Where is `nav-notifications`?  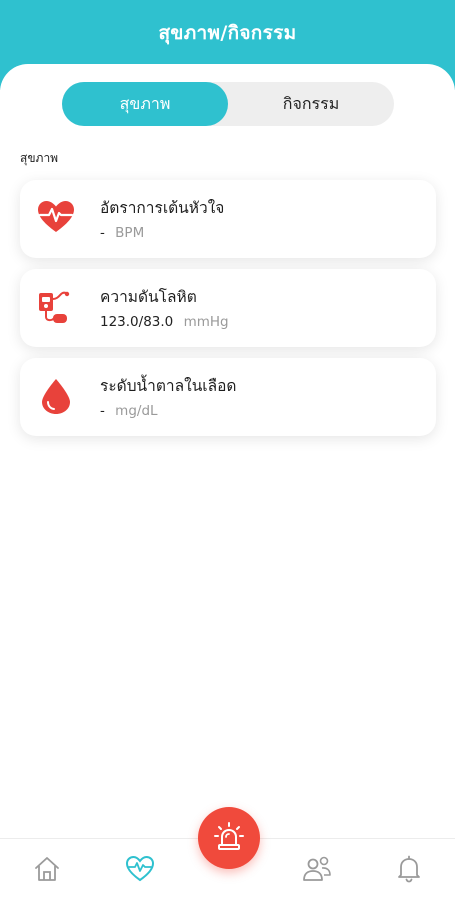 nav-notifications is located at coordinates (409, 869).